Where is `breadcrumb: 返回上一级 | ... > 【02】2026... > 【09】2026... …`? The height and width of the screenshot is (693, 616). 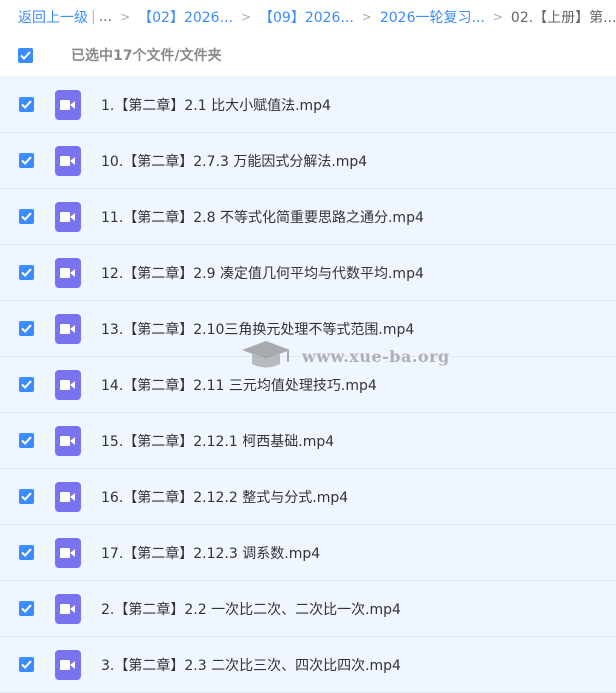 breadcrumb: 返回上一级 | ... > 【02】2026... > 【09】2026... … is located at coordinates (308, 17).